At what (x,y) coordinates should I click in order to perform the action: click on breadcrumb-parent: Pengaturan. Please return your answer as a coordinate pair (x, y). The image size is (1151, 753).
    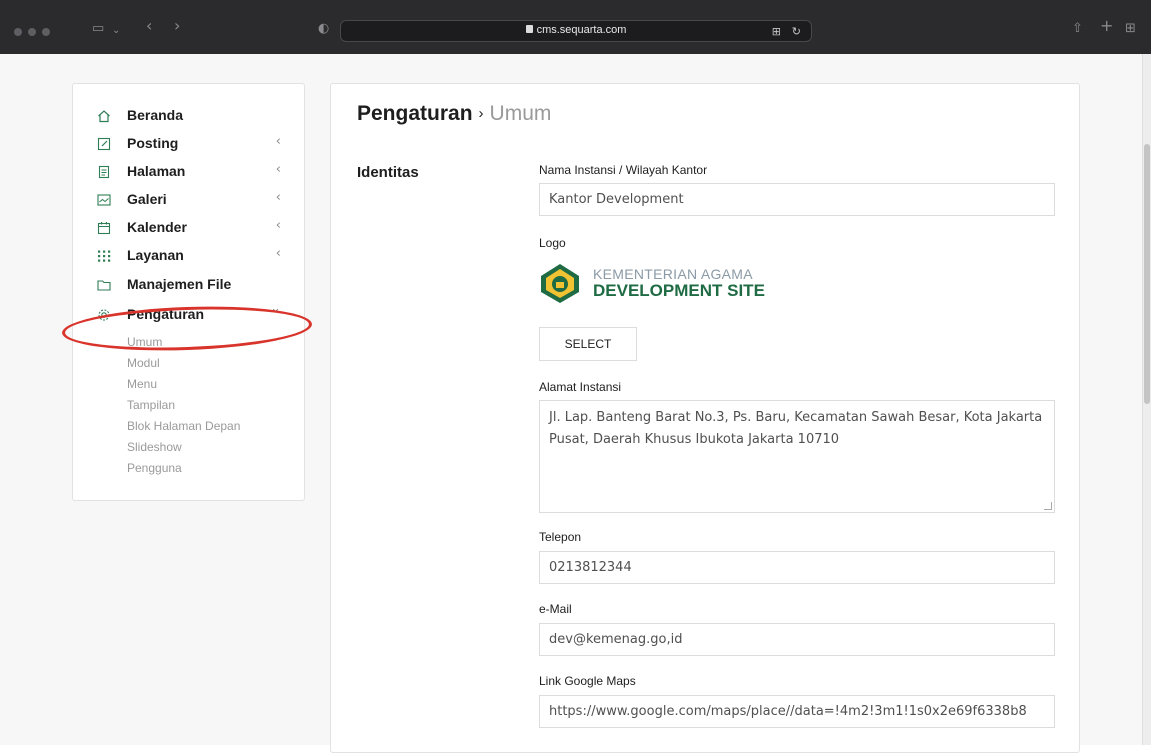
    Looking at the image, I should click on (415, 113).